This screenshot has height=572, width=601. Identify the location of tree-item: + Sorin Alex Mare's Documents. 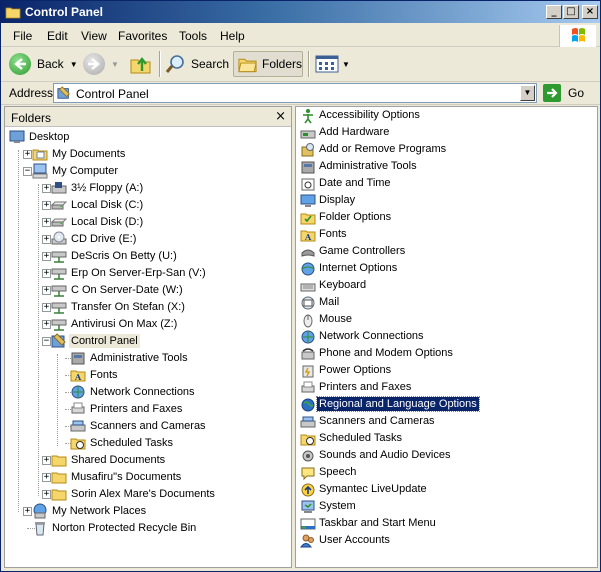
(148, 494).